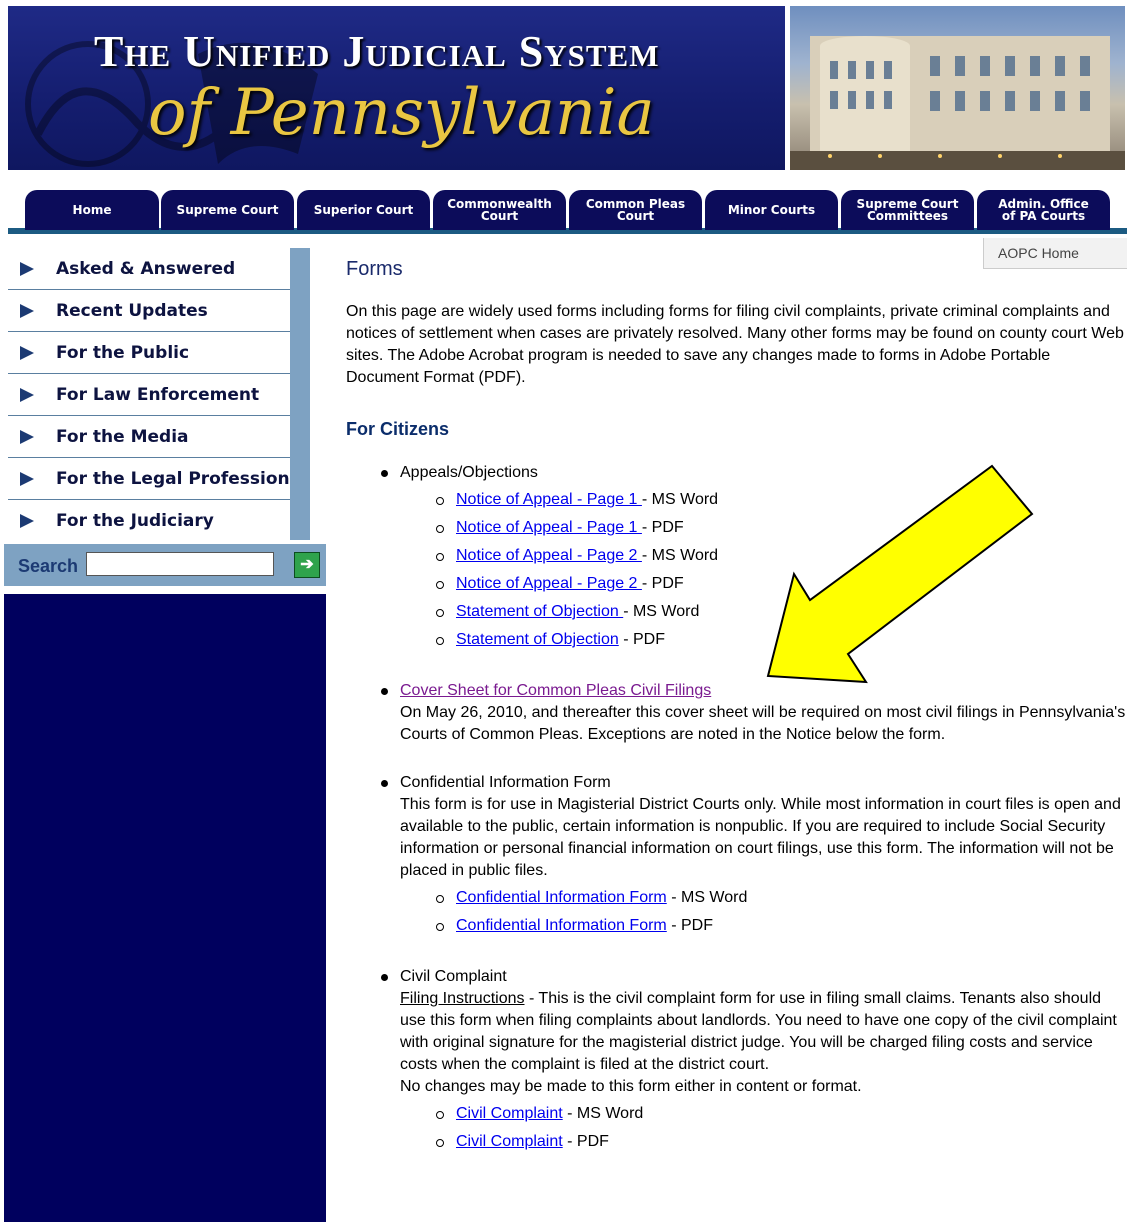 The width and height of the screenshot is (1127, 1222). What do you see at coordinates (549, 583) in the screenshot?
I see `notice-of-appeal-p2-pdf-link: Notice of Appeal - Page 2` at bounding box center [549, 583].